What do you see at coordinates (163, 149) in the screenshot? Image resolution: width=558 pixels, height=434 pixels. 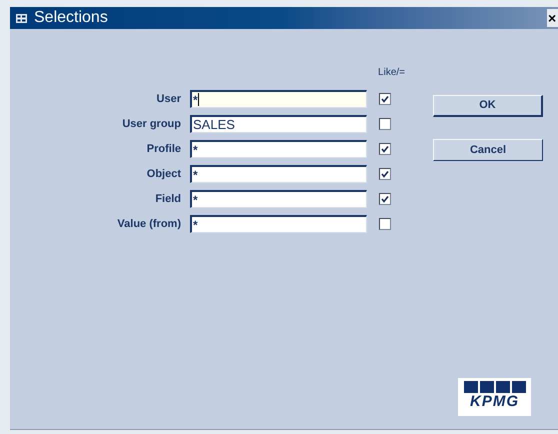 I see `field-label: Profile` at bounding box center [163, 149].